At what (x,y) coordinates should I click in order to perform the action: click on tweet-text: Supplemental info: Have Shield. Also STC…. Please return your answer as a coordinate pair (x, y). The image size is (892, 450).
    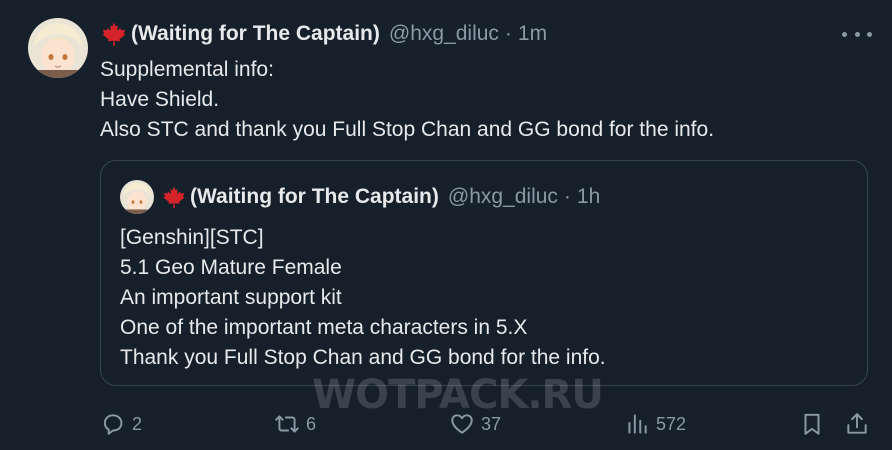
    Looking at the image, I should click on (407, 100).